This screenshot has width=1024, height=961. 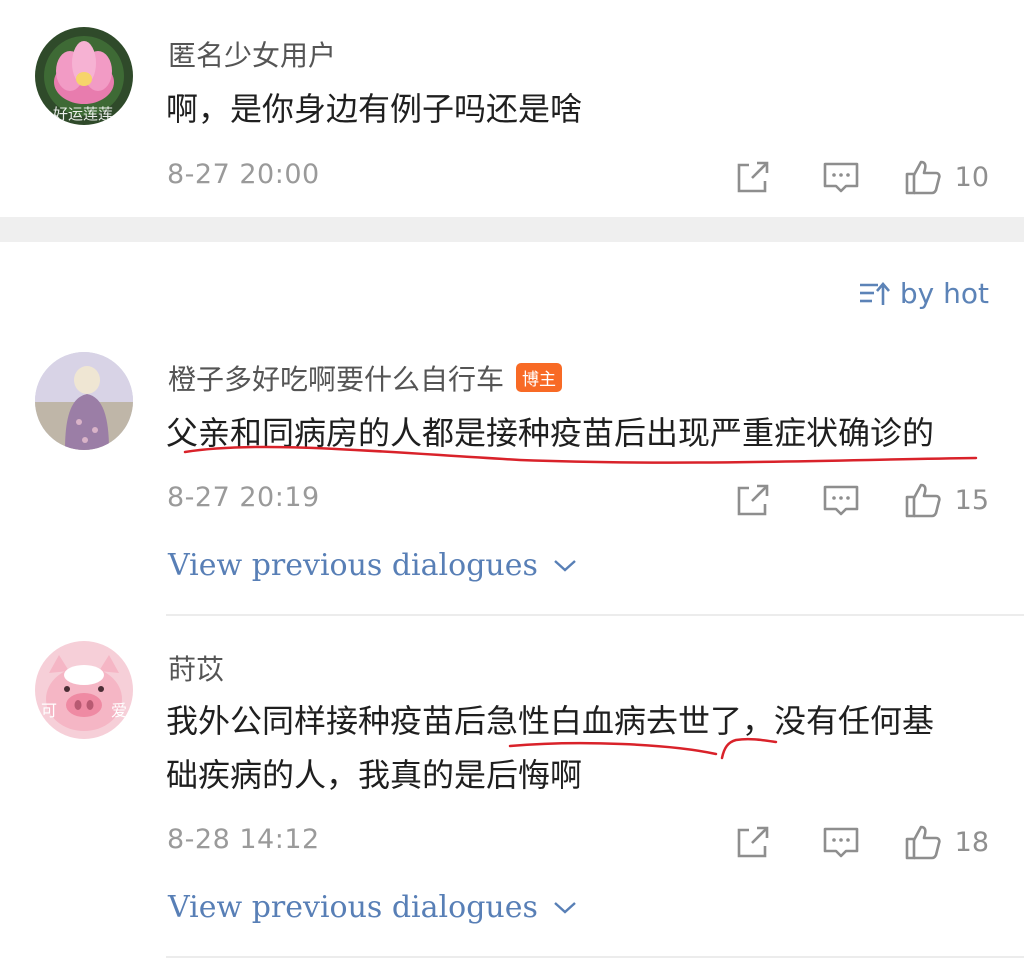 I want to click on thumbs-up-icon, so click(x=923, y=842).